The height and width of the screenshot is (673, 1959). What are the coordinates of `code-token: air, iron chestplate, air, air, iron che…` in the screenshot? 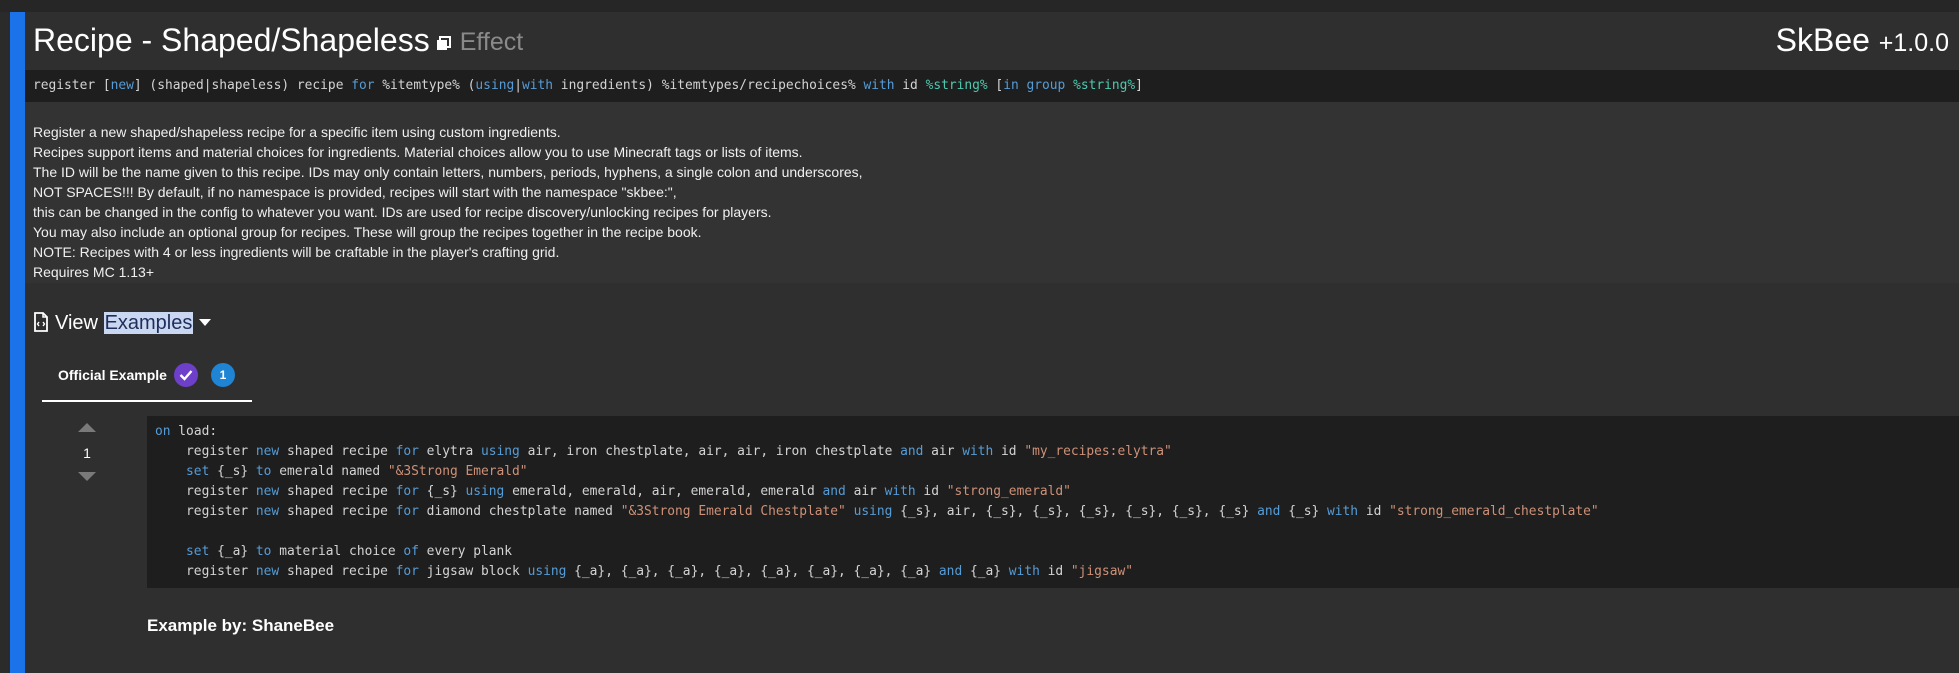 It's located at (710, 451).